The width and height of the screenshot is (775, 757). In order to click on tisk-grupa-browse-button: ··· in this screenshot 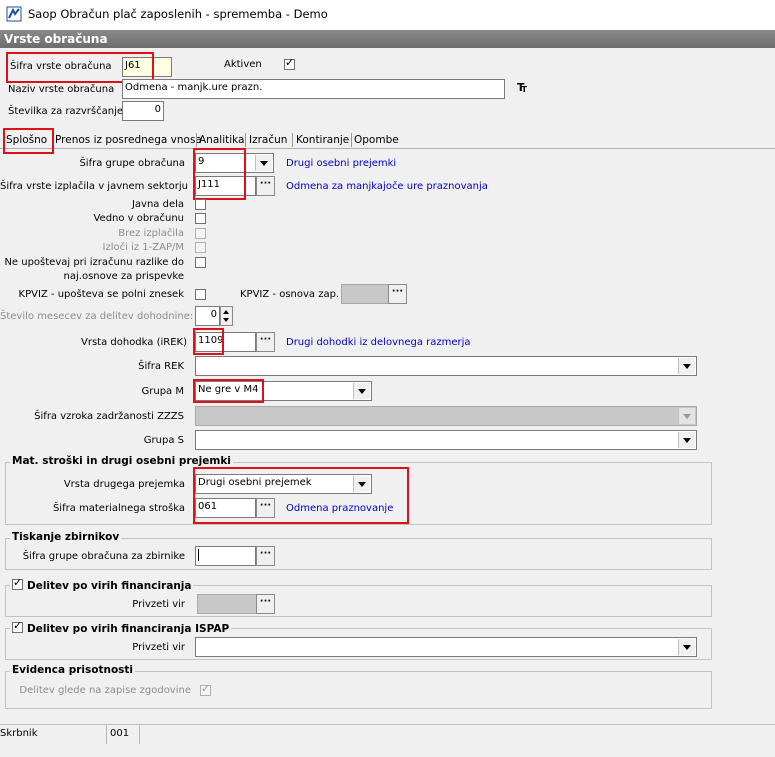, I will do `click(265, 556)`.